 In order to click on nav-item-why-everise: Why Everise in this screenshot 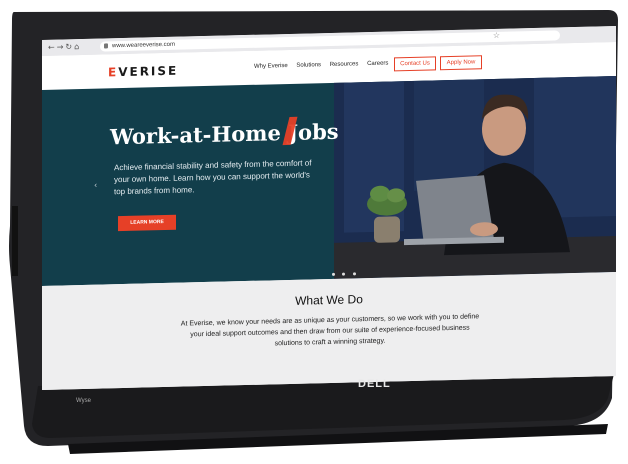, I will do `click(271, 66)`.